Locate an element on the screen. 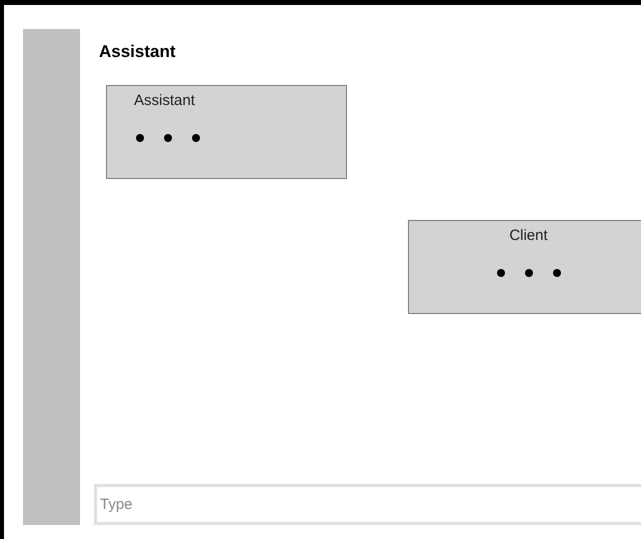 The height and width of the screenshot is (539, 641). sender-name: Client is located at coordinates (528, 236).